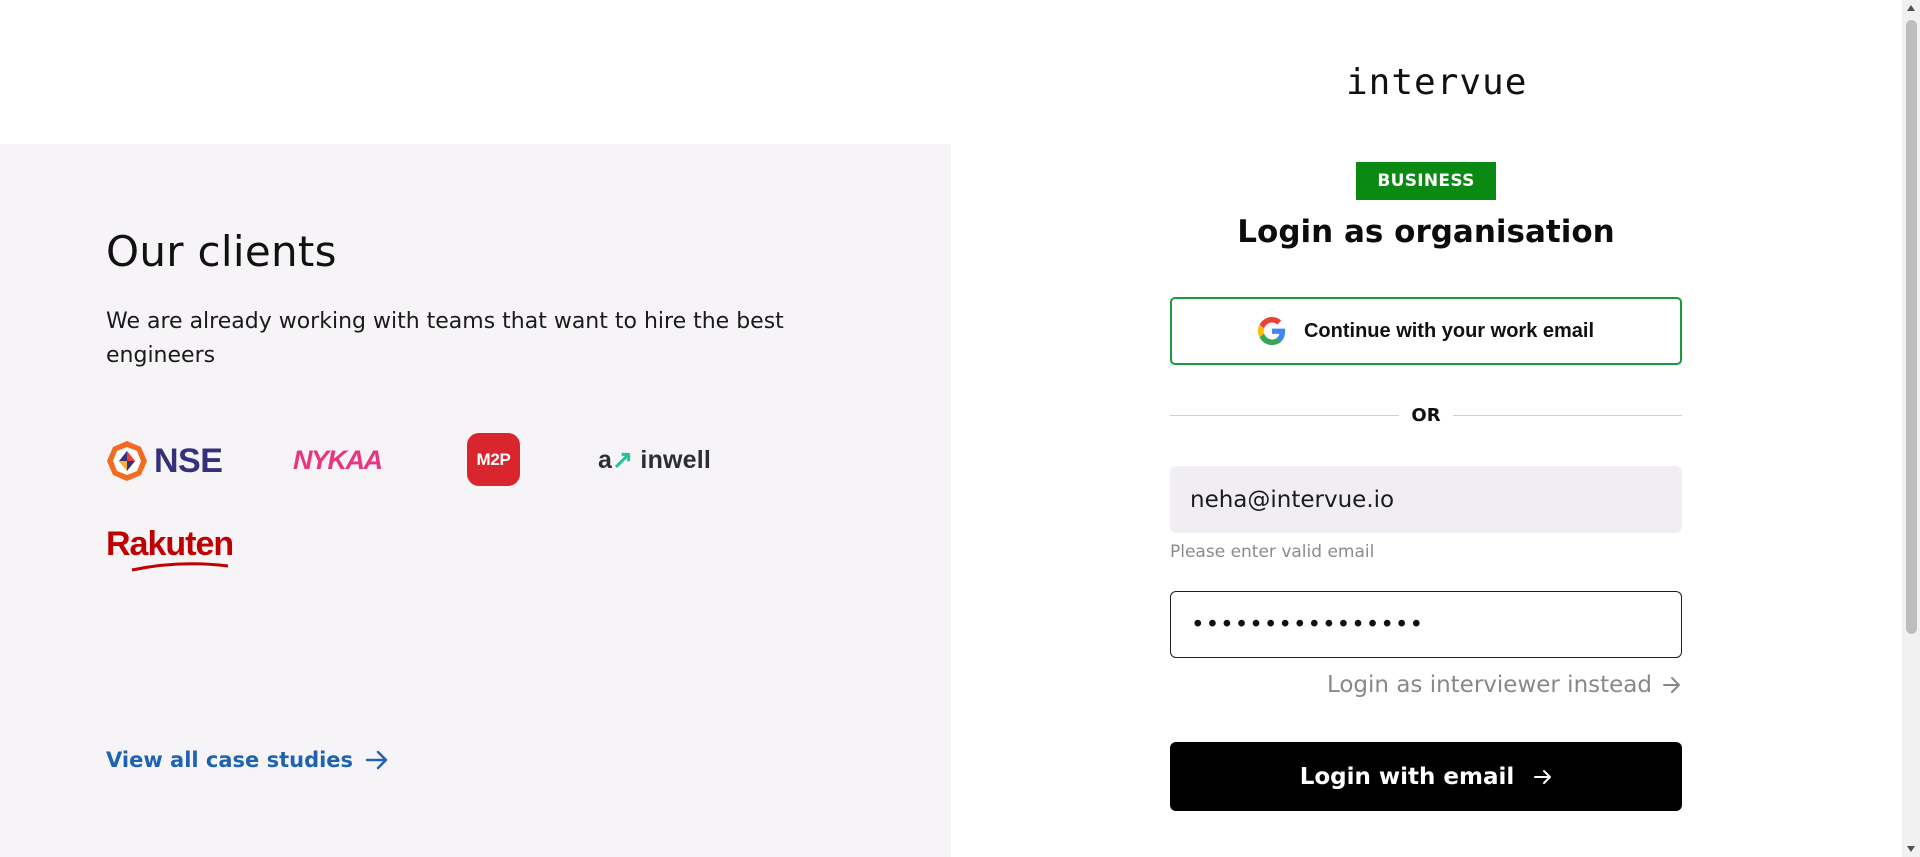 This screenshot has height=857, width=1920. I want to click on page-scrollbar, so click(1911, 428).